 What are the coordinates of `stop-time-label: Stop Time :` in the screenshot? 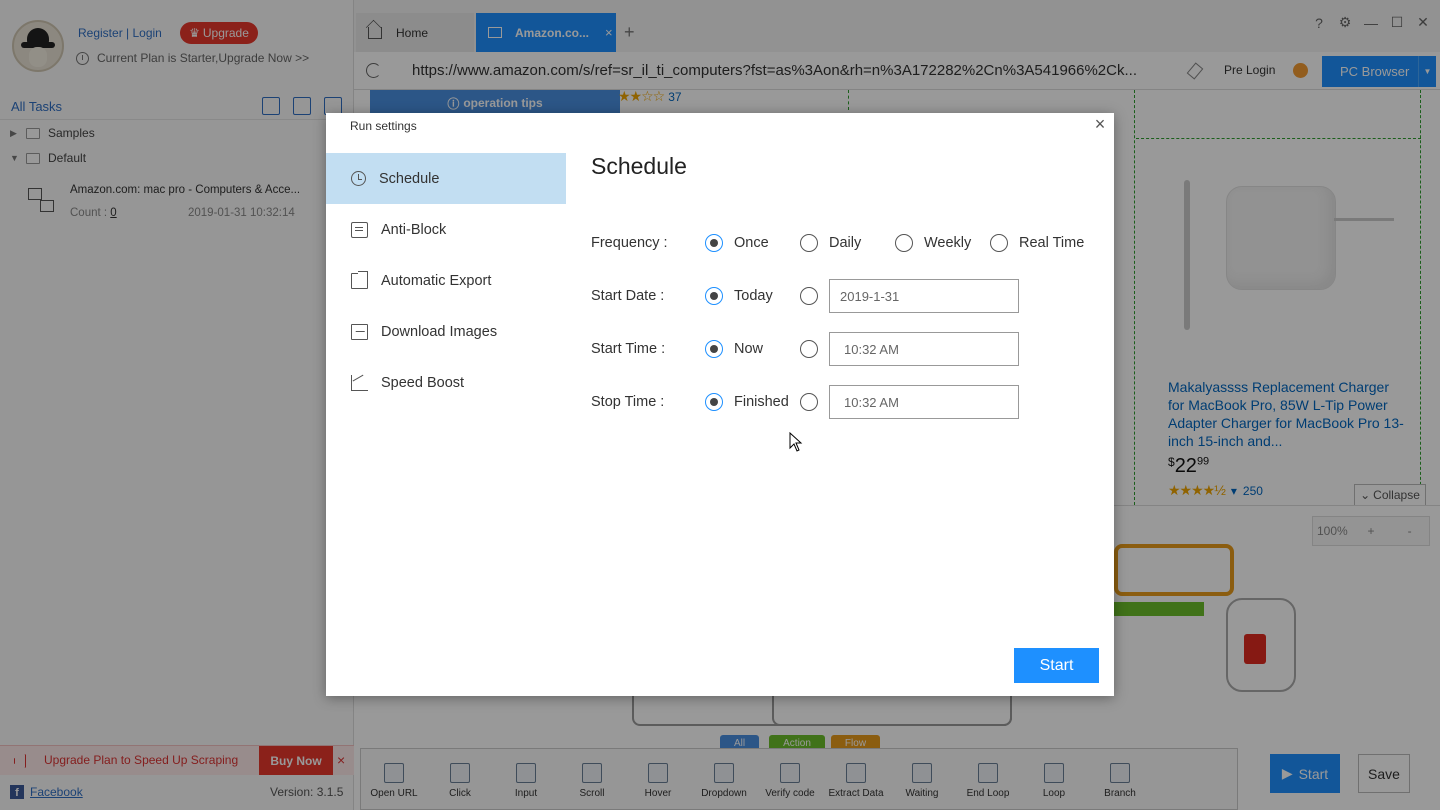 It's located at (628, 402).